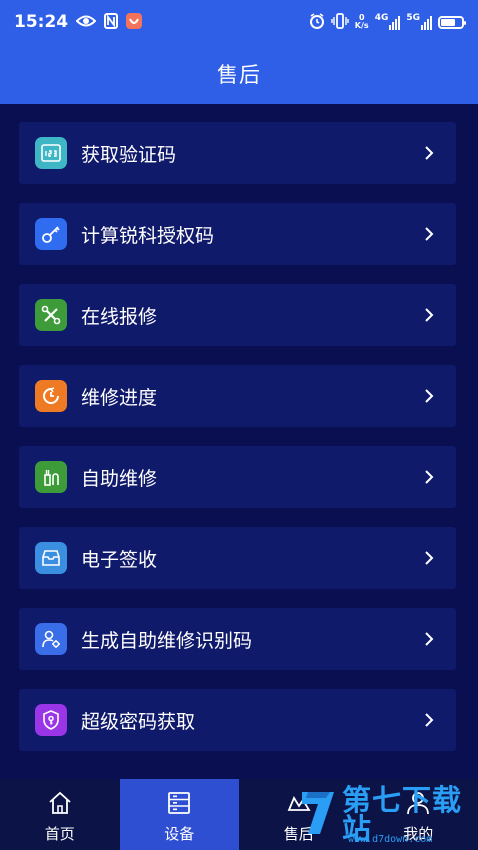  I want to click on menu-item-online-repair: 在线报修, so click(237, 315).